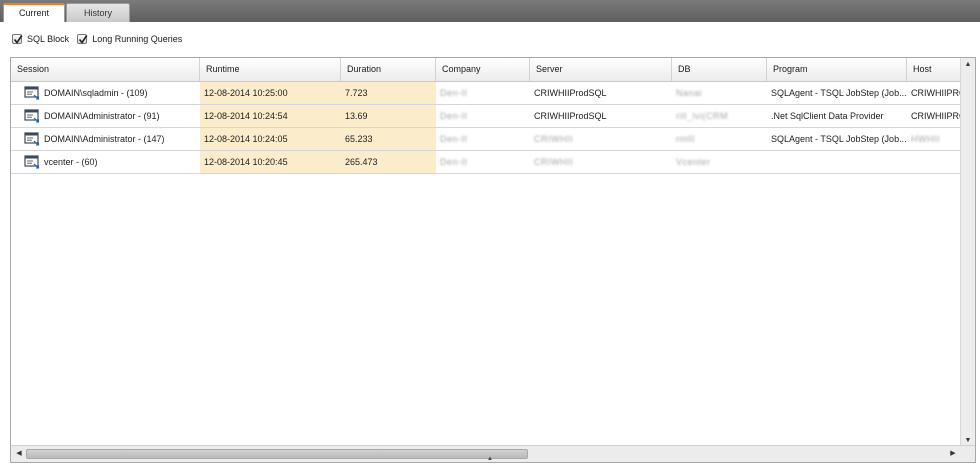 This screenshot has height=466, width=980. Describe the element at coordinates (19, 454) in the screenshot. I see `scroll-left-arrow-icon: ◀` at that location.